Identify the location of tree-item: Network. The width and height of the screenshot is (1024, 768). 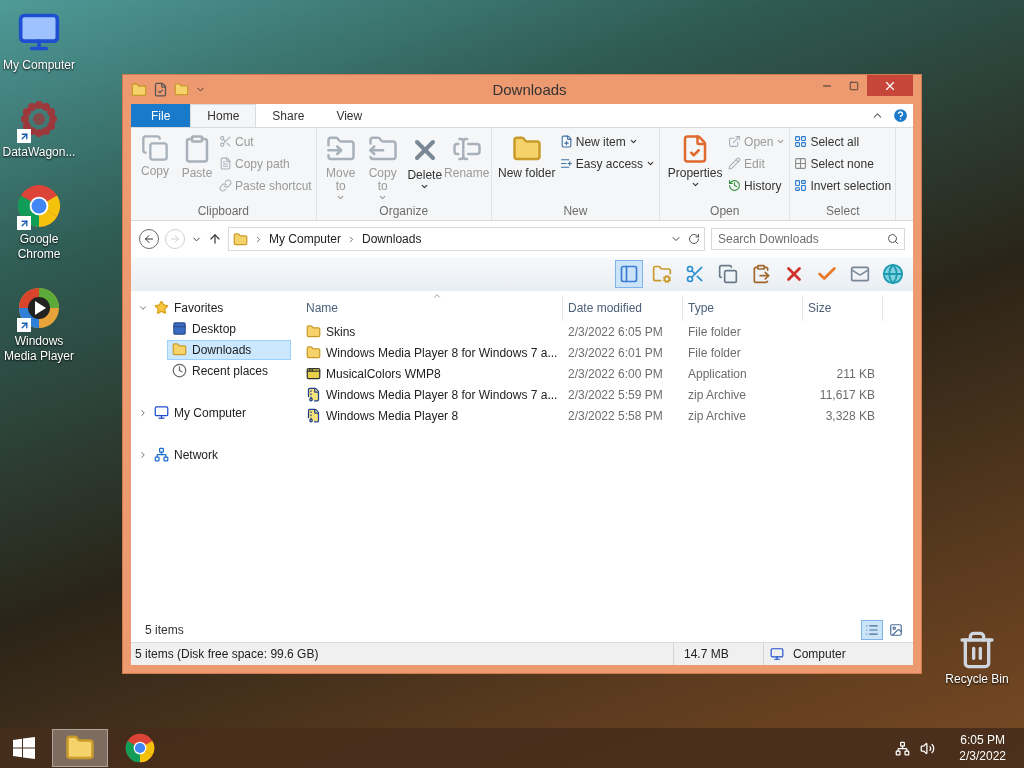
(220, 454).